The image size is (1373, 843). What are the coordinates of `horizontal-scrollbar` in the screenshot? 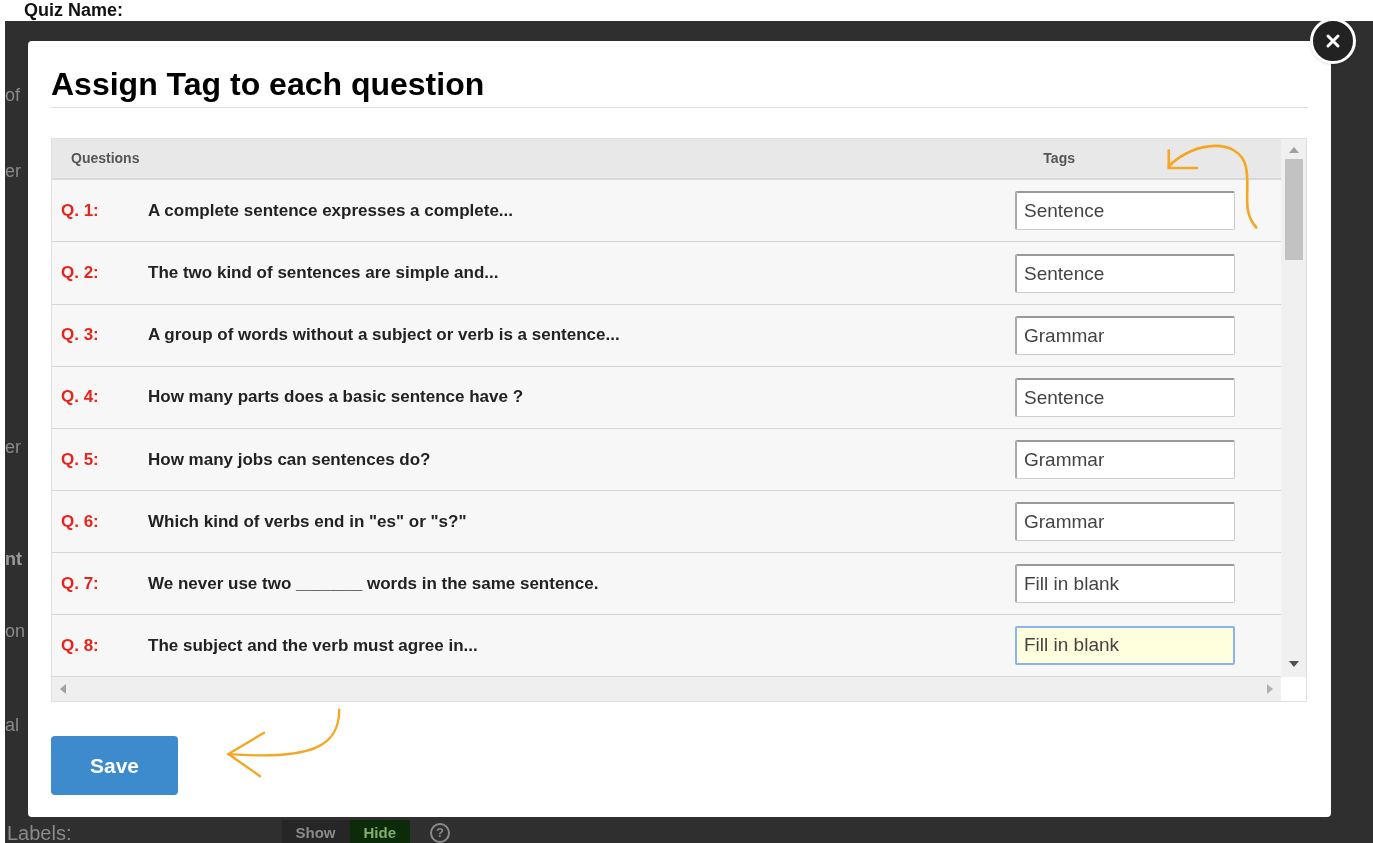 It's located at (666, 689).